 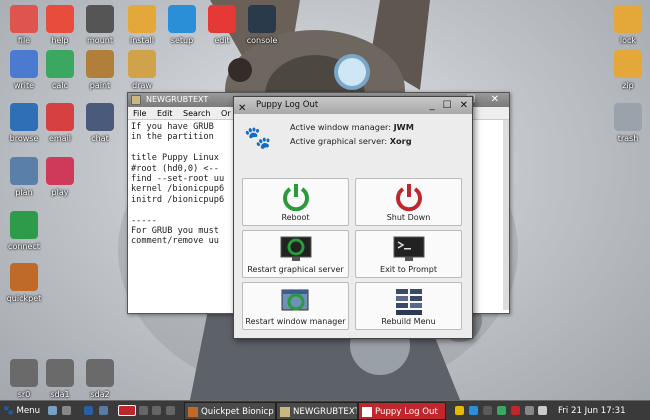 I want to click on shutdown-label: Shut Down, so click(x=408, y=217).